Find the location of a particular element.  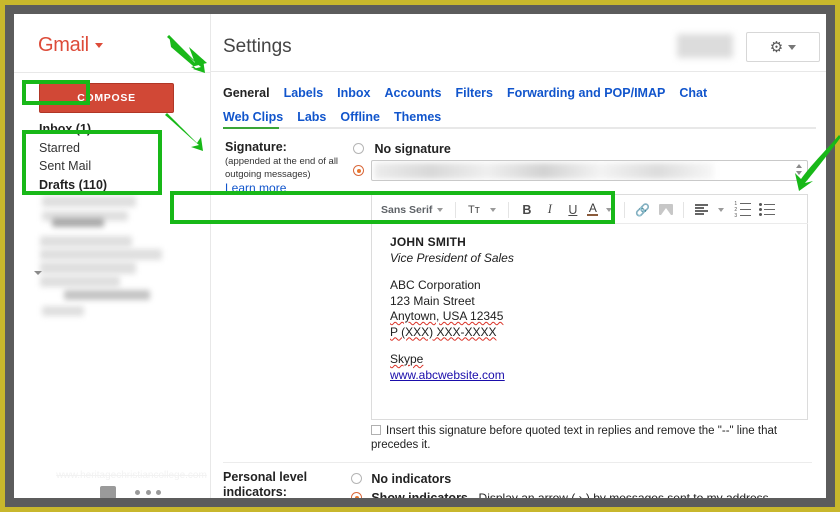

annotation-arrow-general is located at coordinates (187, 54).